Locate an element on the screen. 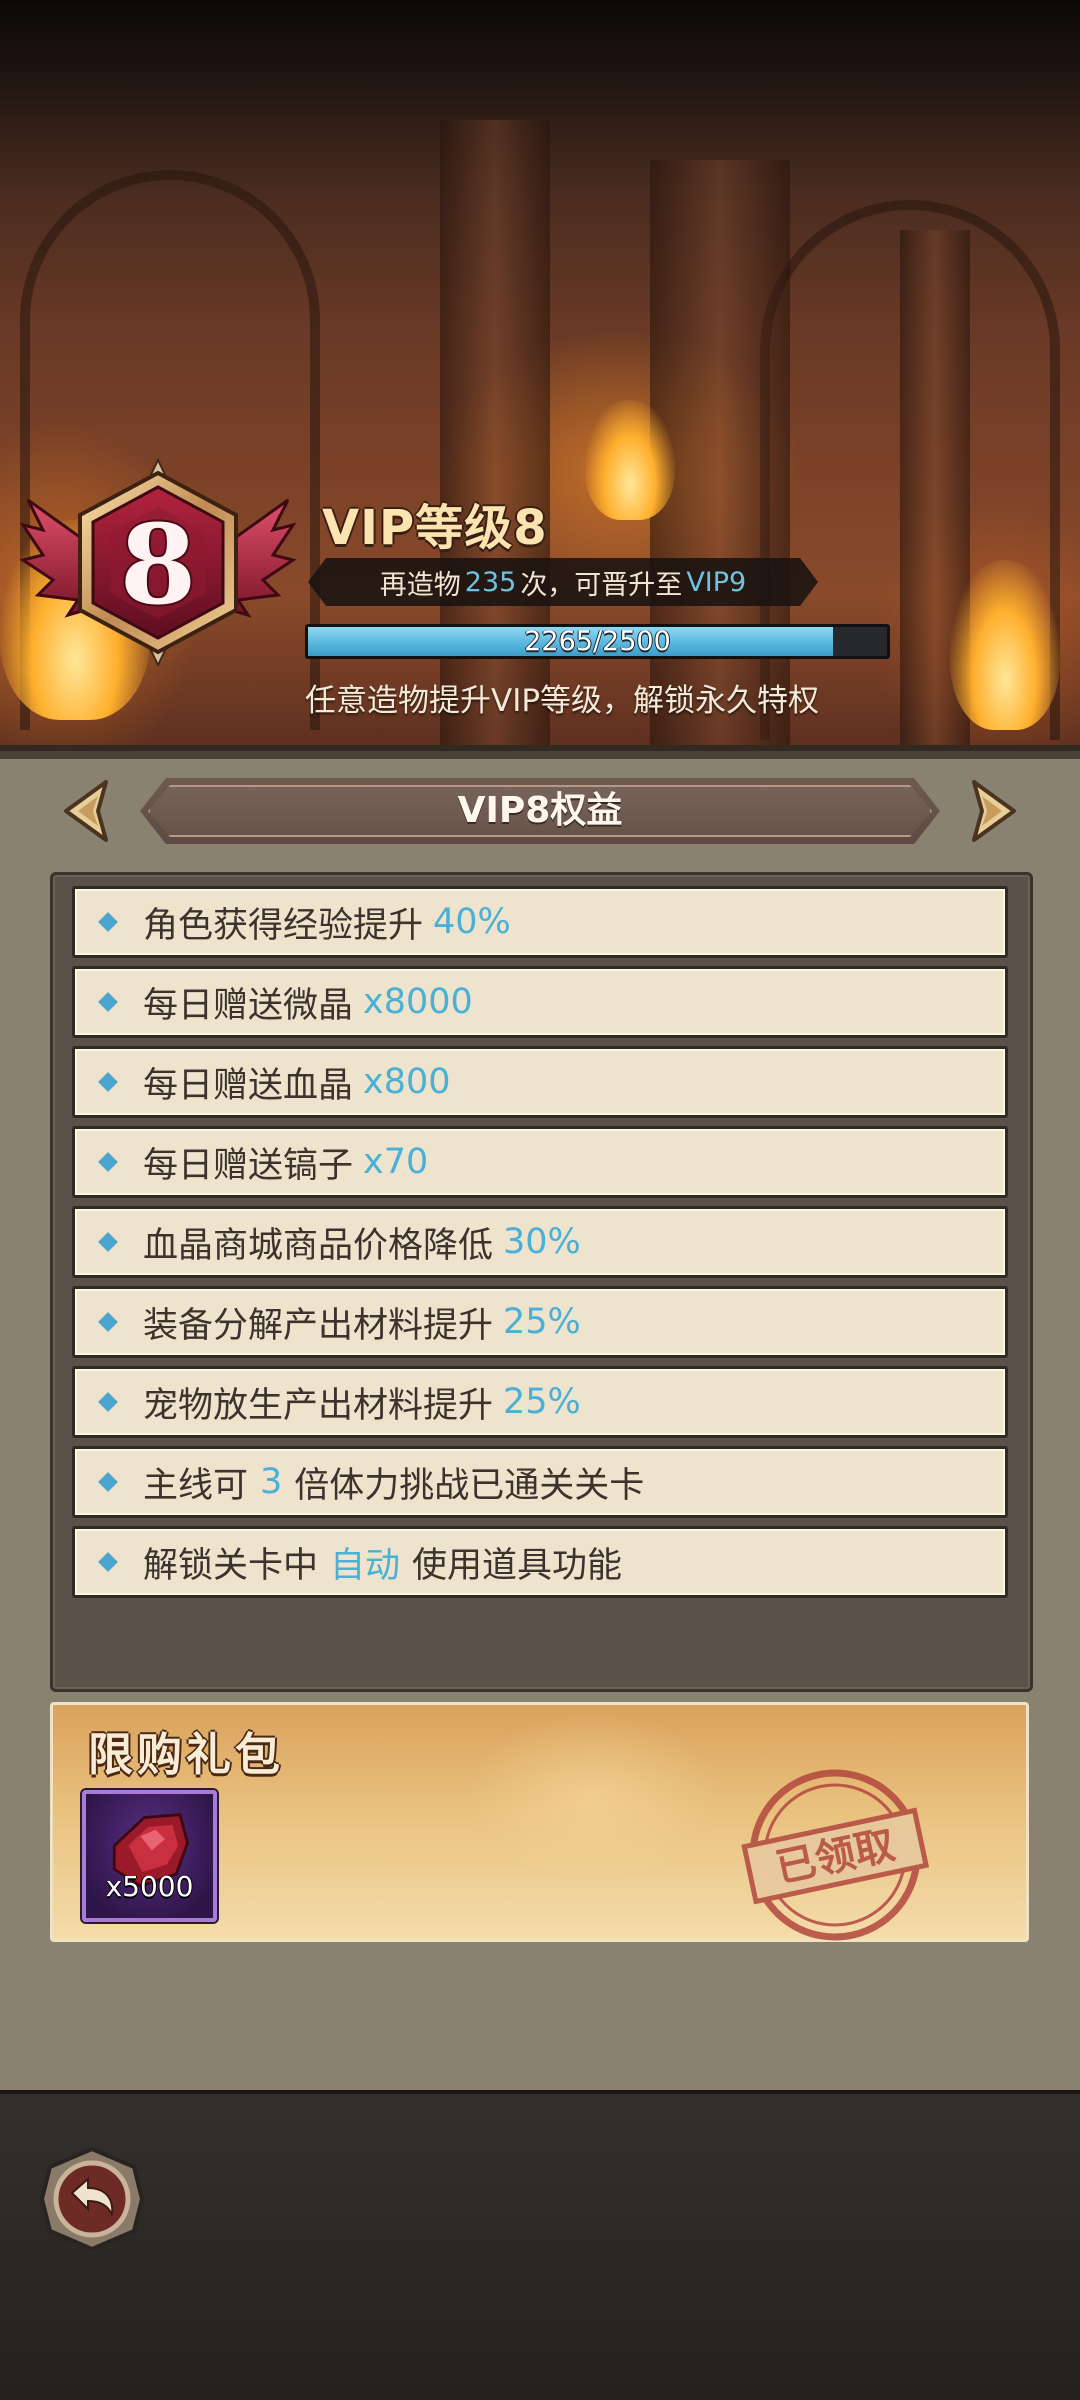 The image size is (1080, 2400). benefit-value: x8000 is located at coordinates (418, 1002).